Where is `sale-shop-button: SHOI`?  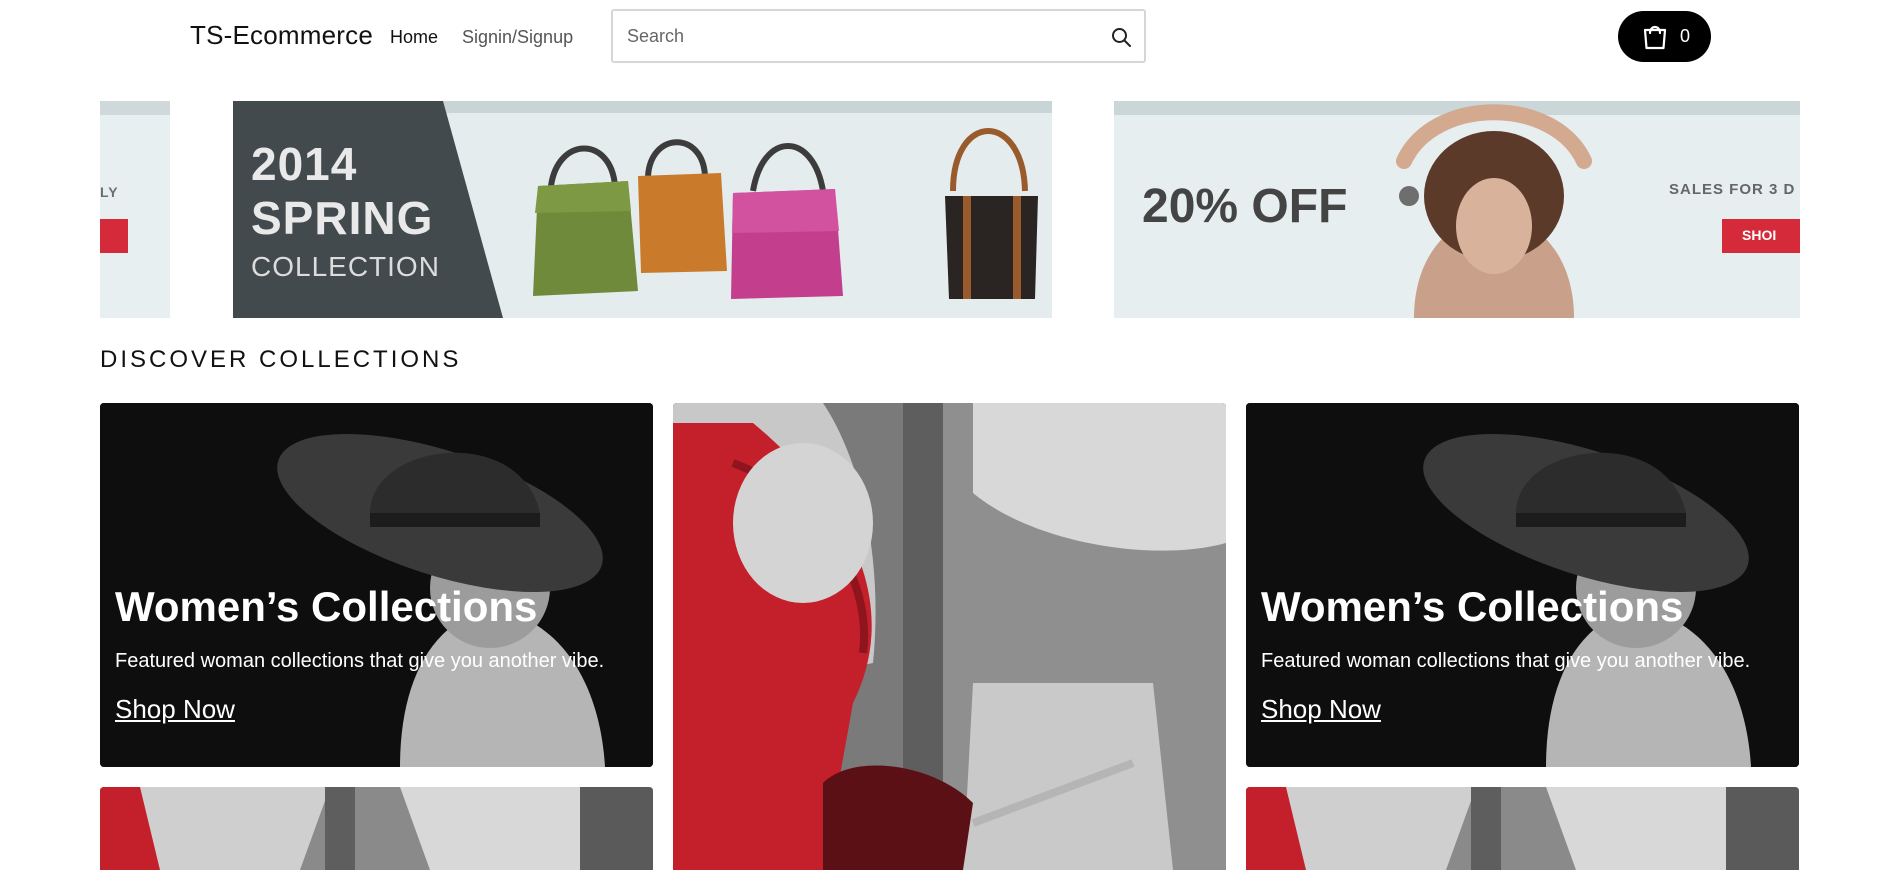 sale-shop-button: SHOI is located at coordinates (1761, 236).